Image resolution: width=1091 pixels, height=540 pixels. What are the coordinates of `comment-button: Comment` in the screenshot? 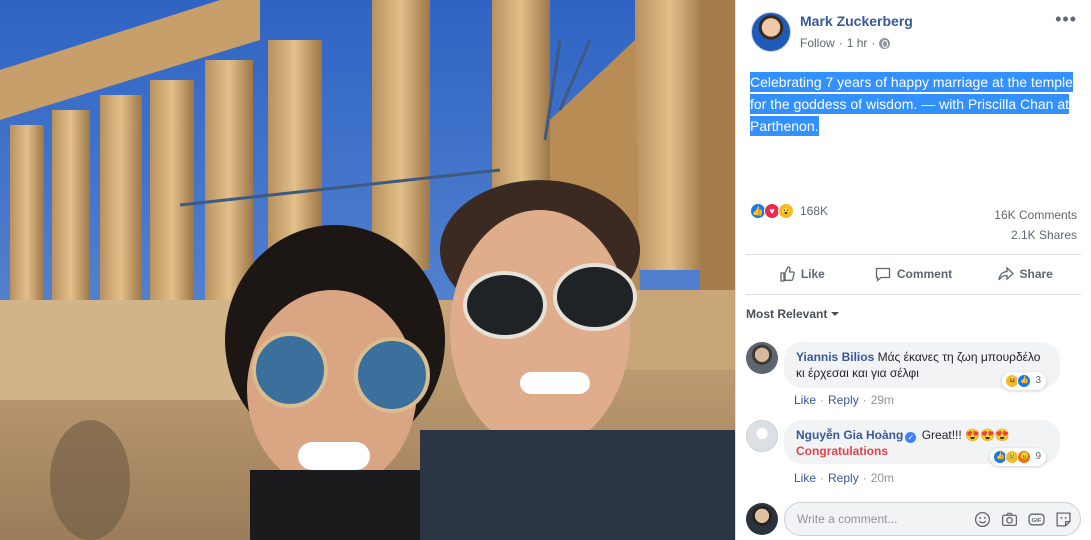 It's located at (914, 274).